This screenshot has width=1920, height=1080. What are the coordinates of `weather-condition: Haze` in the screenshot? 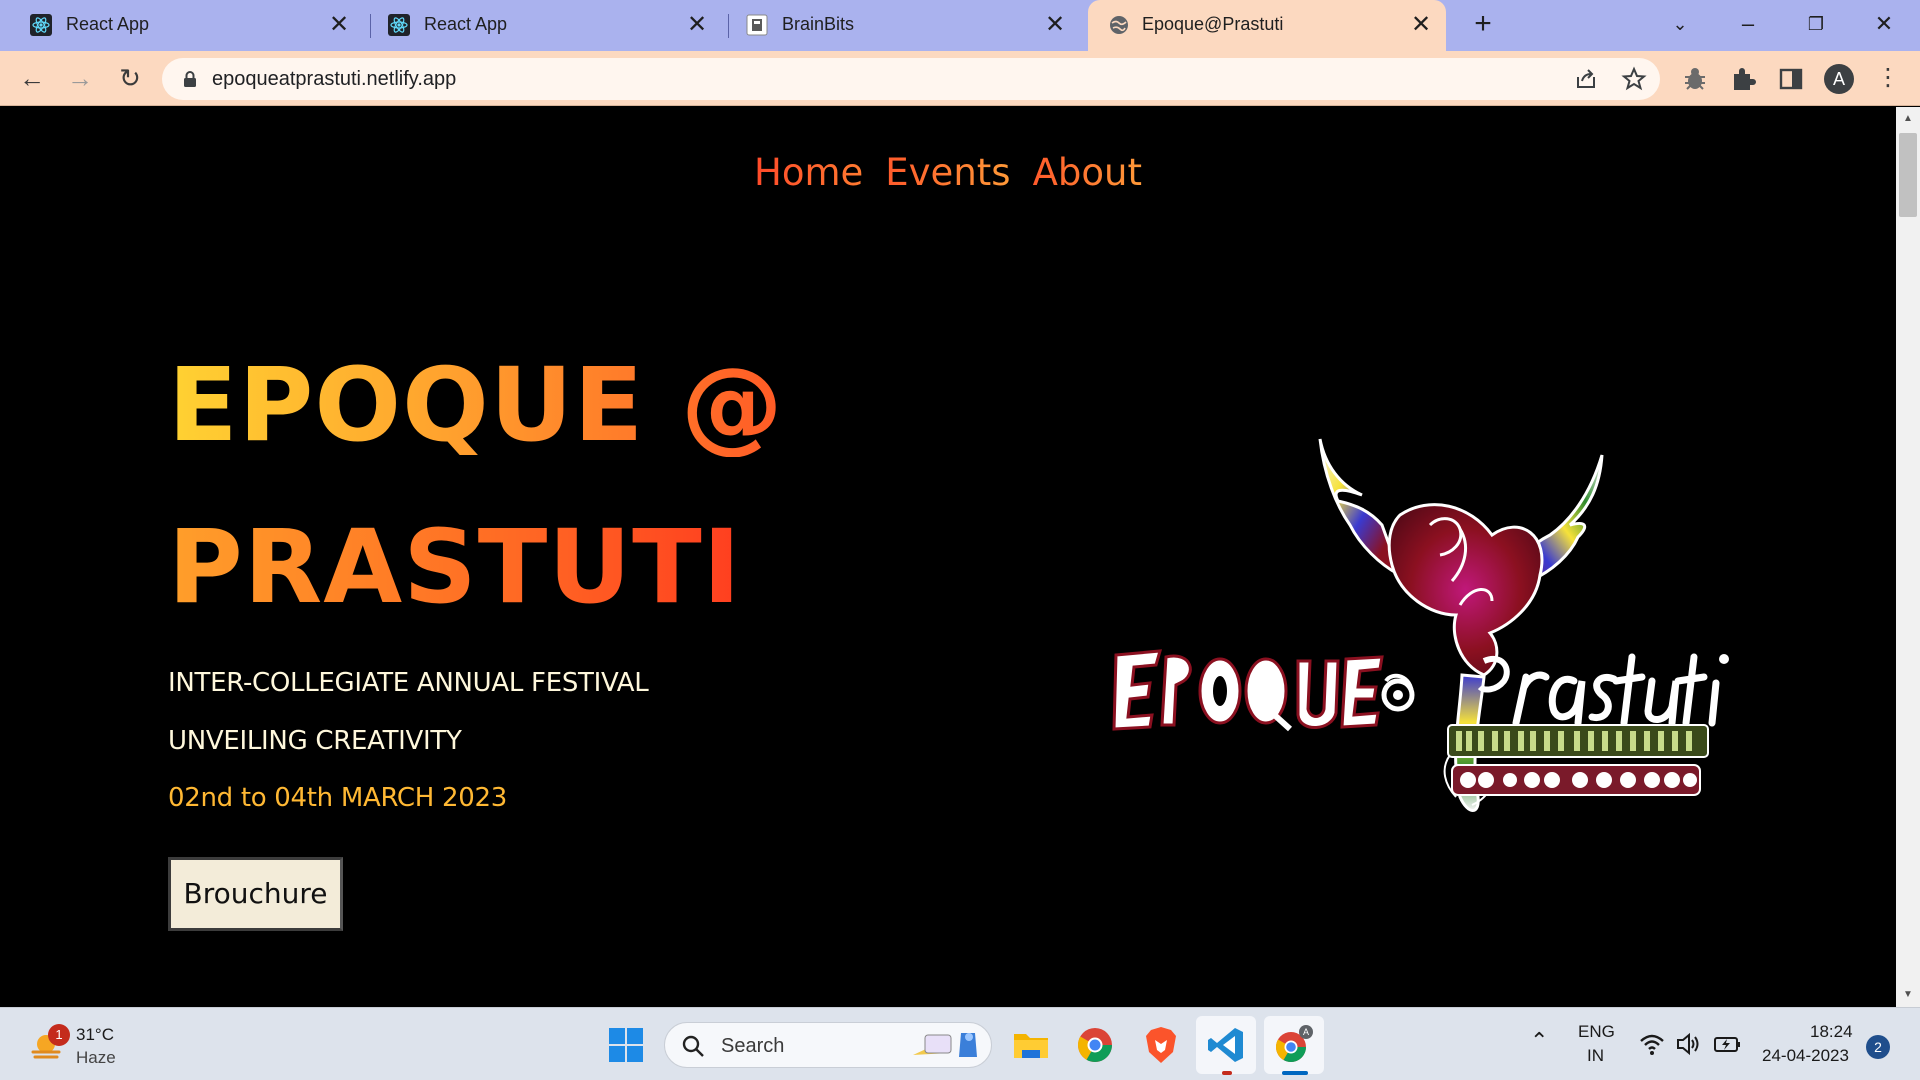 It's located at (96, 1057).